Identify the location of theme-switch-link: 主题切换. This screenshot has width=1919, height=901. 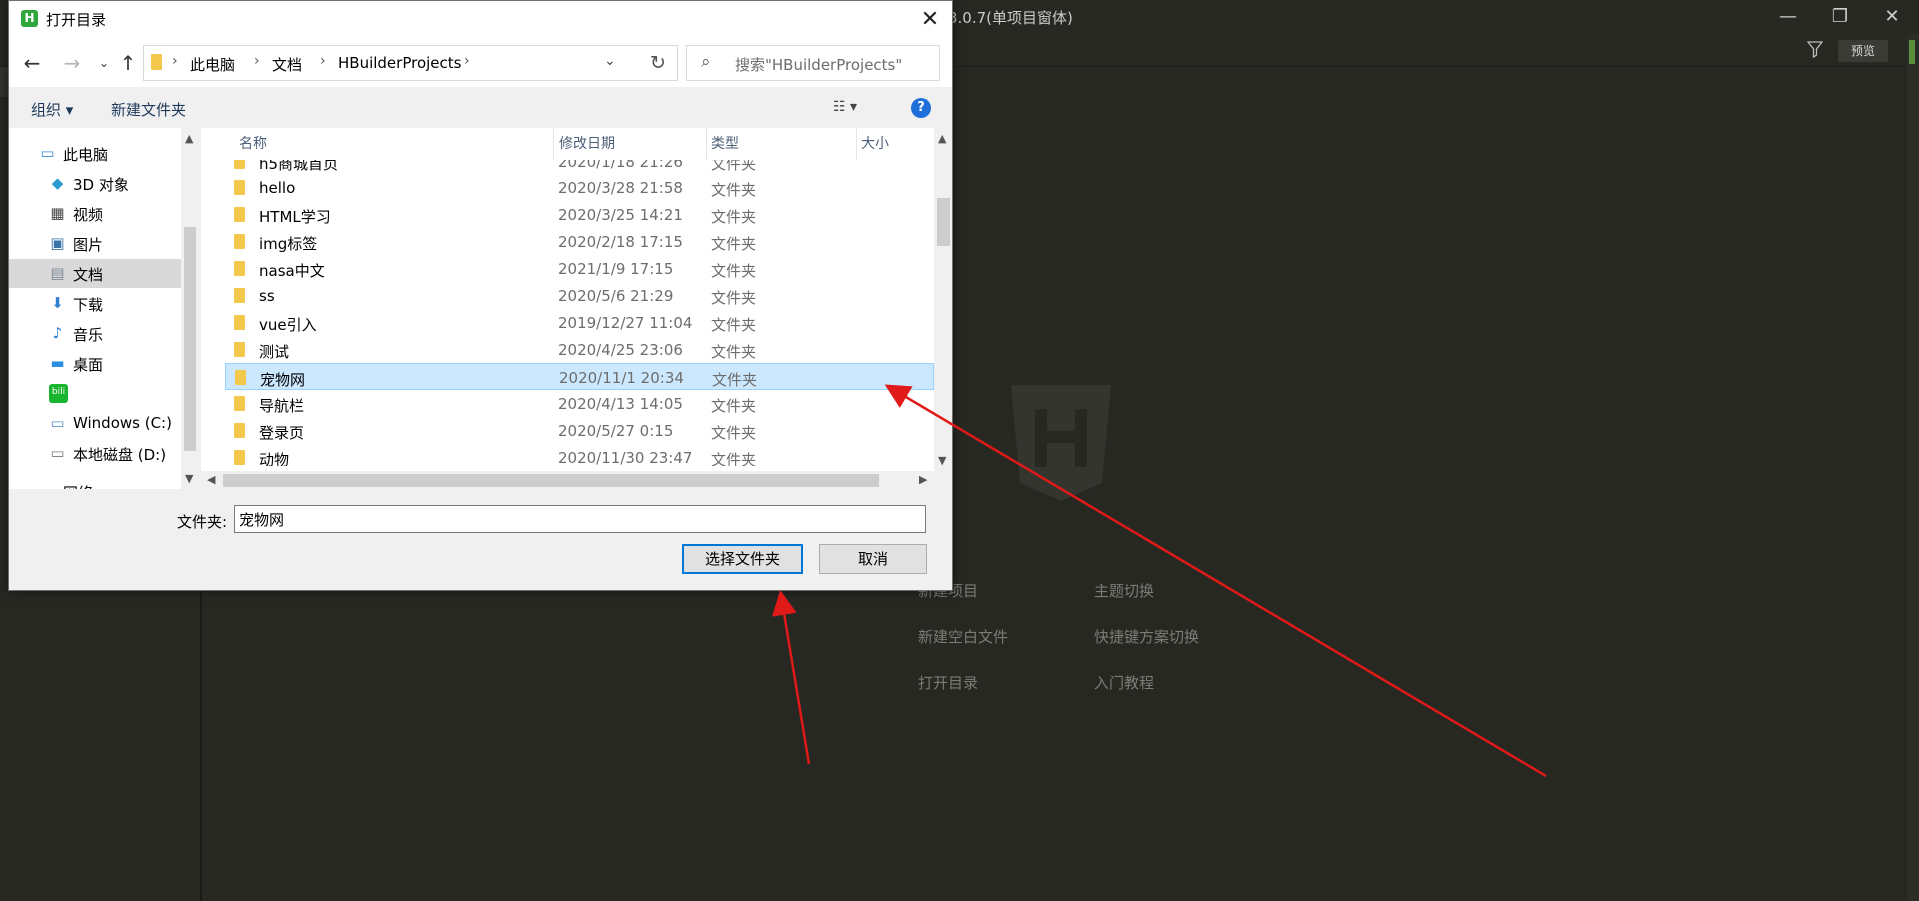
(1124, 590).